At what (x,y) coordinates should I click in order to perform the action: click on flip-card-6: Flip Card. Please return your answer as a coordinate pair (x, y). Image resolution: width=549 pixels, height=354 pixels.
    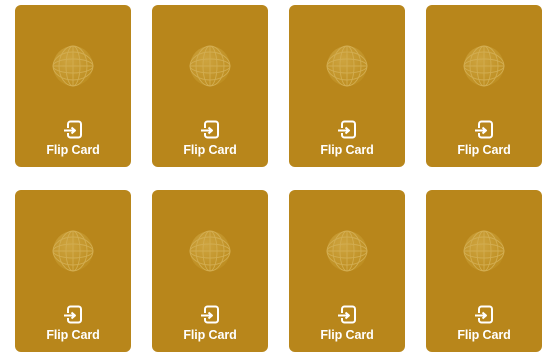
    Looking at the image, I should click on (210, 271).